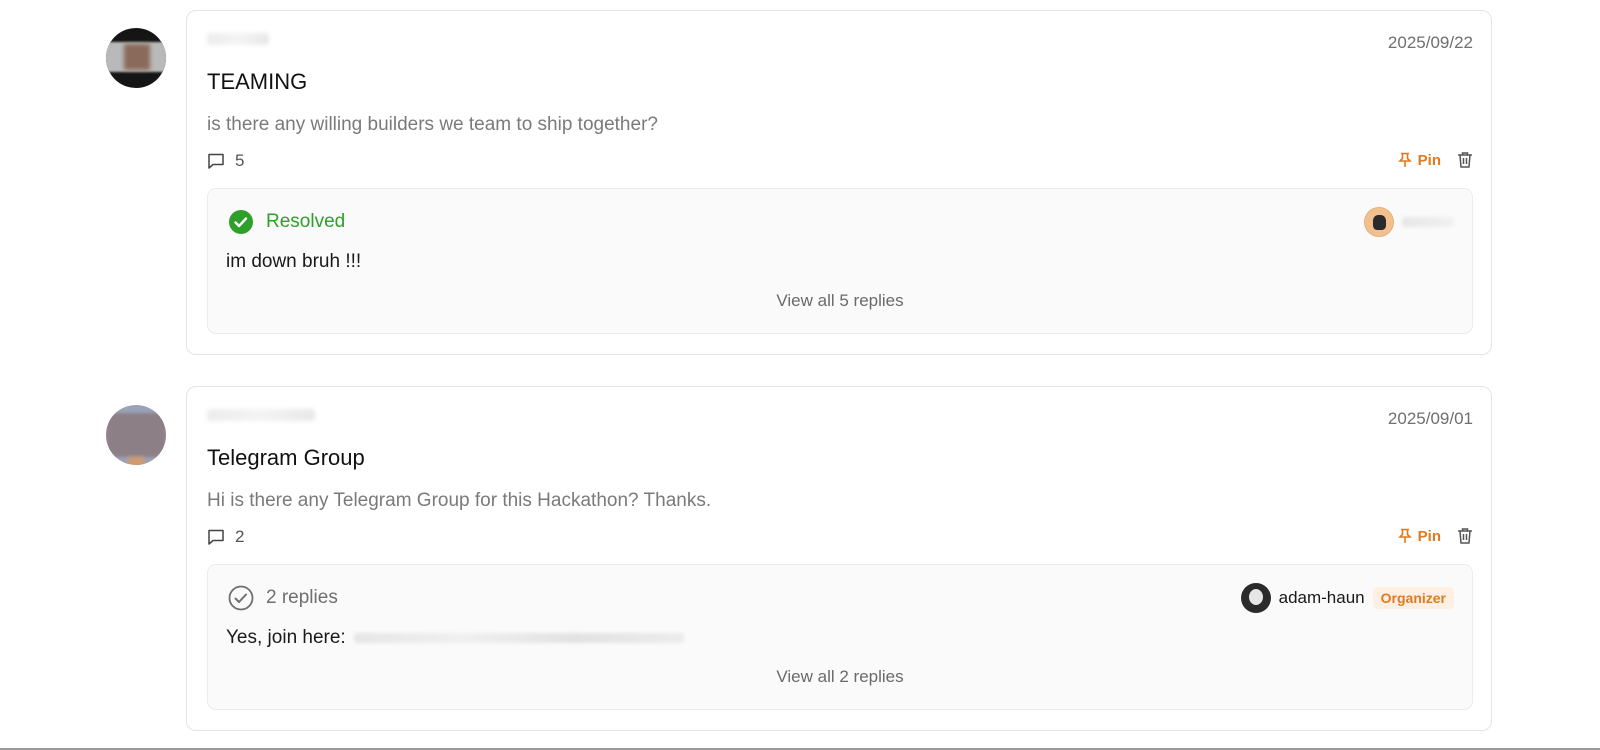 Image resolution: width=1600 pixels, height=750 pixels. What do you see at coordinates (294, 261) in the screenshot?
I see `reply-text: im down bruh !!!` at bounding box center [294, 261].